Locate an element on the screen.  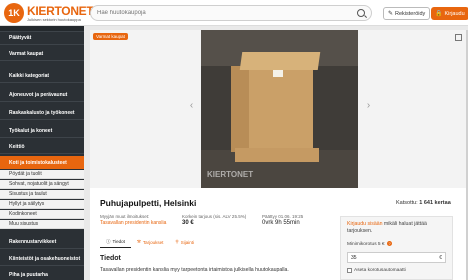
tab-location: ⚲ Sijainti is located at coordinates (184, 242).